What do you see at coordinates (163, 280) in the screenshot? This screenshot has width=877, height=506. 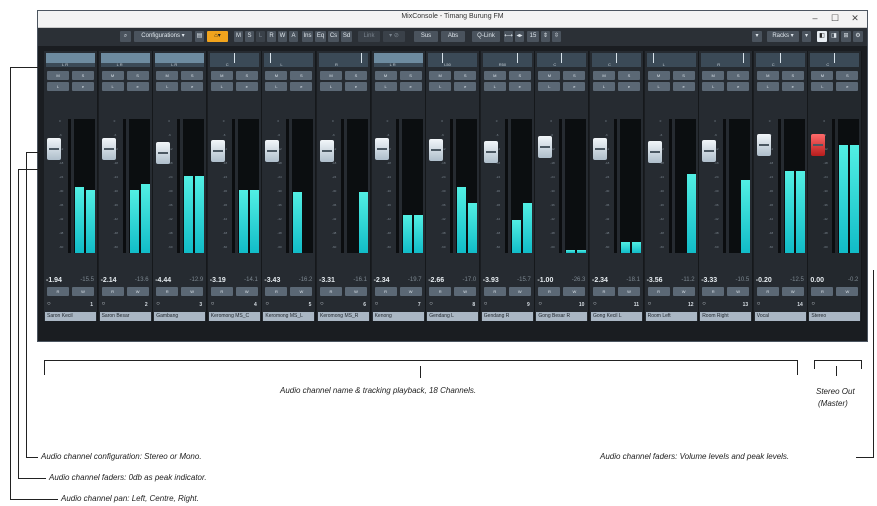 I see `volume-readout: -4.44` at bounding box center [163, 280].